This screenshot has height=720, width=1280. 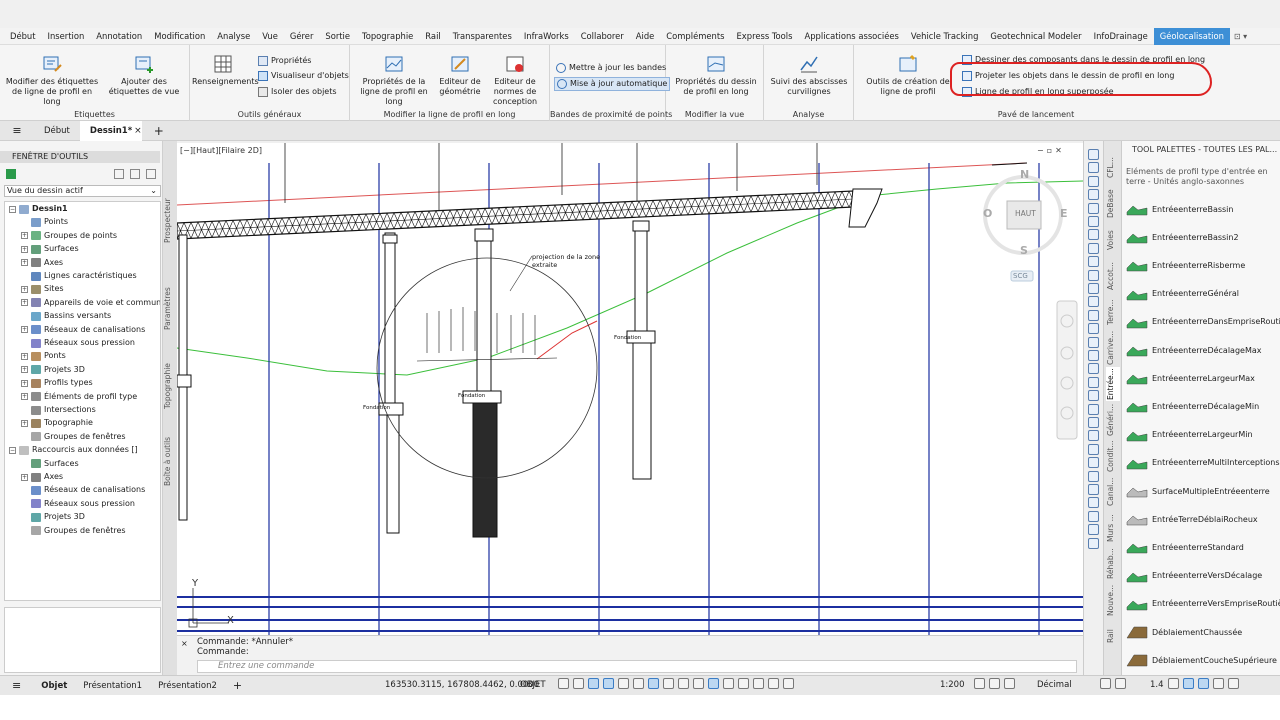 What do you see at coordinates (668, 683) in the screenshot?
I see `lineweight-icon` at bounding box center [668, 683].